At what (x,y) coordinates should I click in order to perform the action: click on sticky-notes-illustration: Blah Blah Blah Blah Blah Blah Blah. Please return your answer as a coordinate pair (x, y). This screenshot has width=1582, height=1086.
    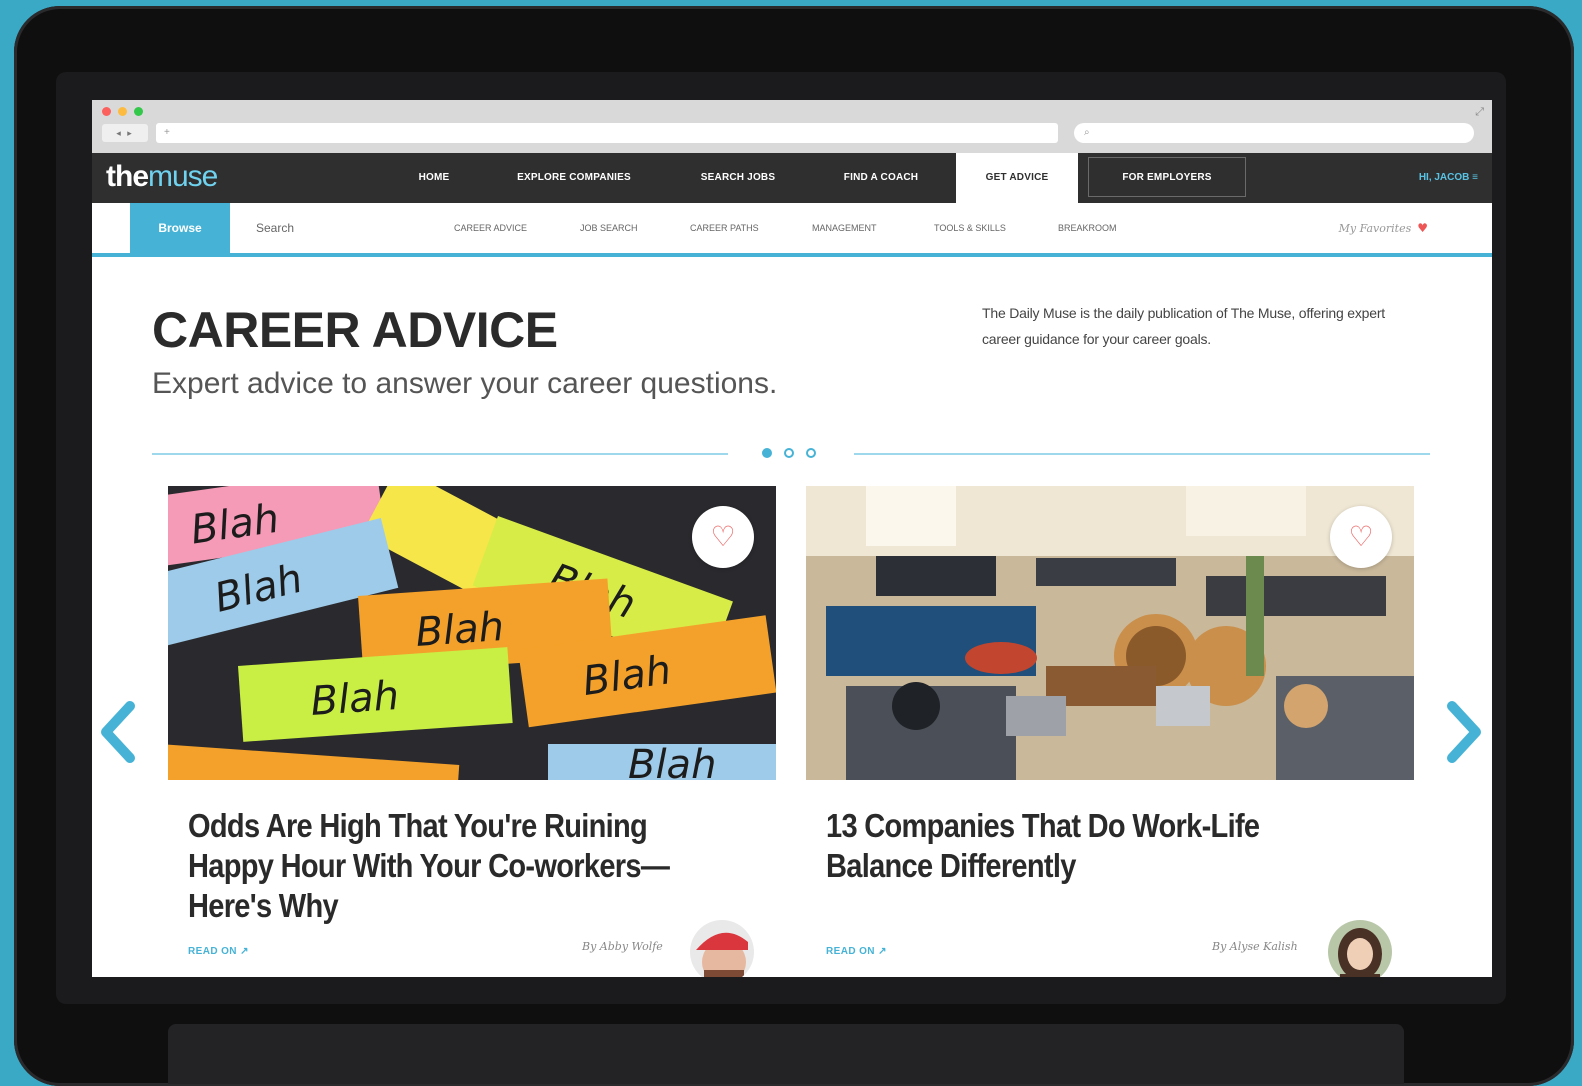
    Looking at the image, I should click on (472, 633).